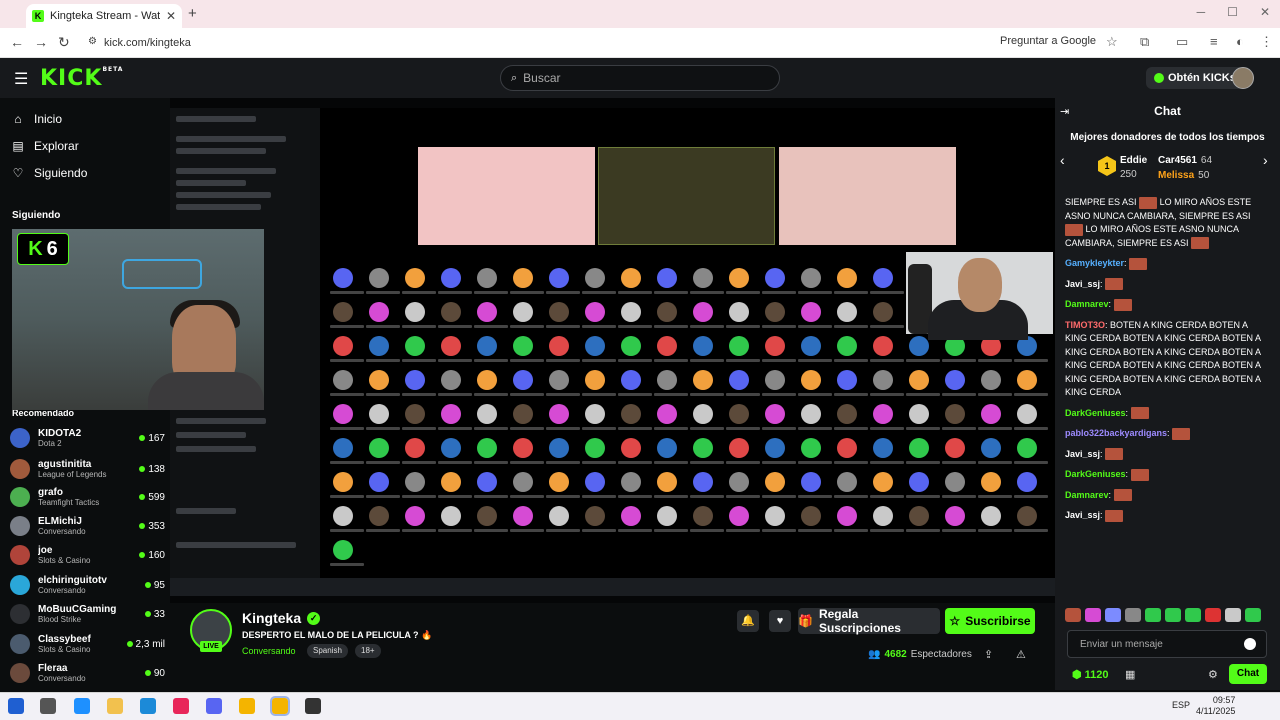 Image resolution: width=1280 pixels, height=720 pixels. I want to click on chat-settings-icon: ⚙, so click(1213, 674).